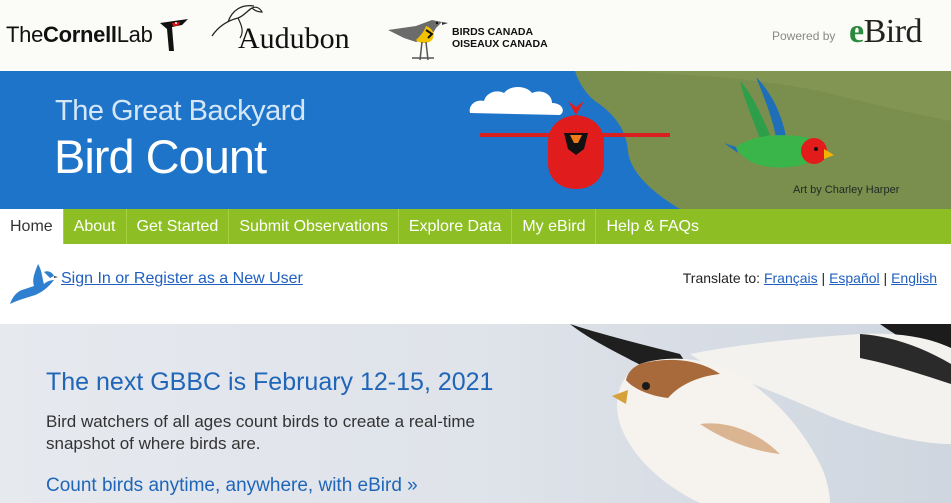 This screenshot has width=951, height=503. What do you see at coordinates (95, 226) in the screenshot?
I see `nav-about: About` at bounding box center [95, 226].